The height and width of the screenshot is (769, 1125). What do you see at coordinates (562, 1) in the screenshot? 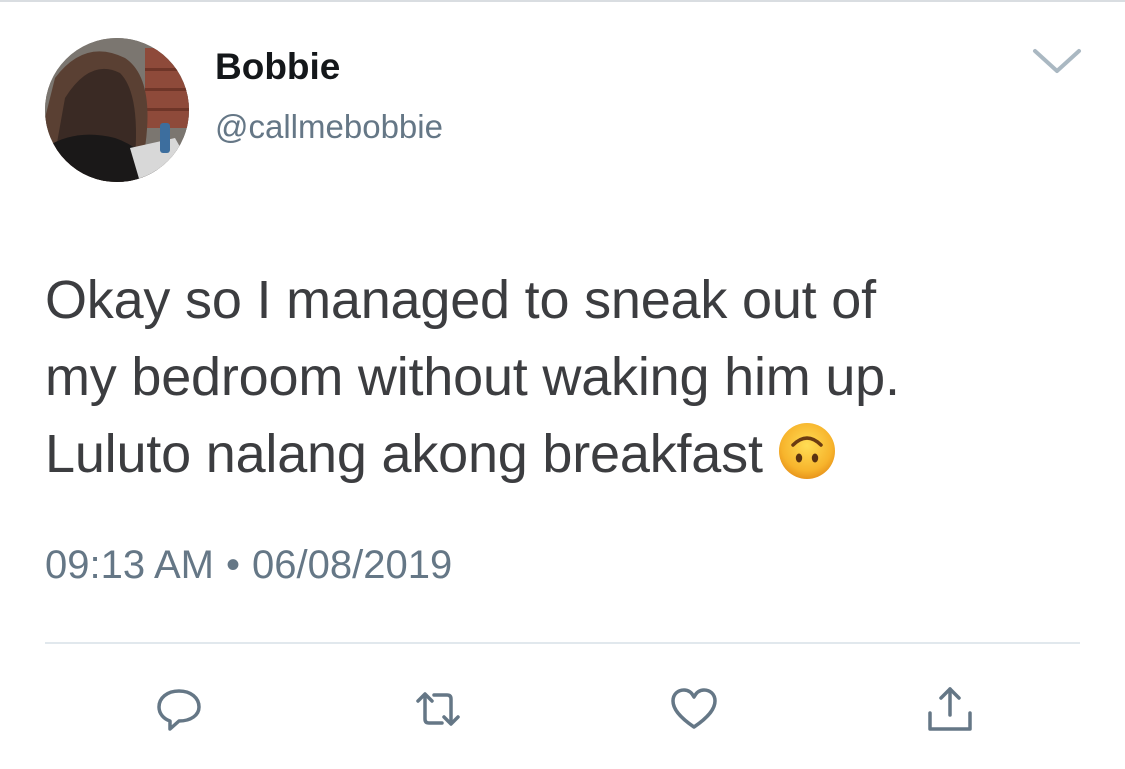
I see `top-divider` at bounding box center [562, 1].